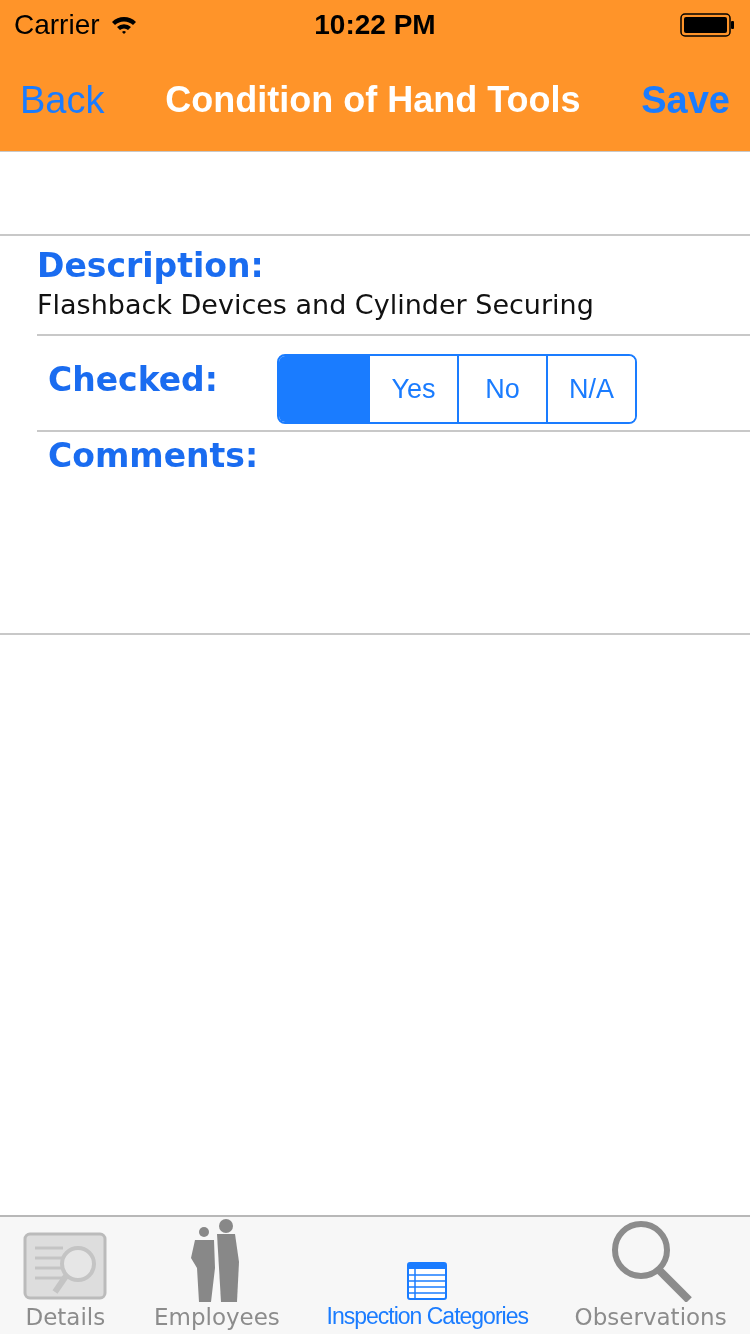 The width and height of the screenshot is (750, 1334). Describe the element at coordinates (65, 1267) in the screenshot. I see `document-magnifier-icon` at that location.